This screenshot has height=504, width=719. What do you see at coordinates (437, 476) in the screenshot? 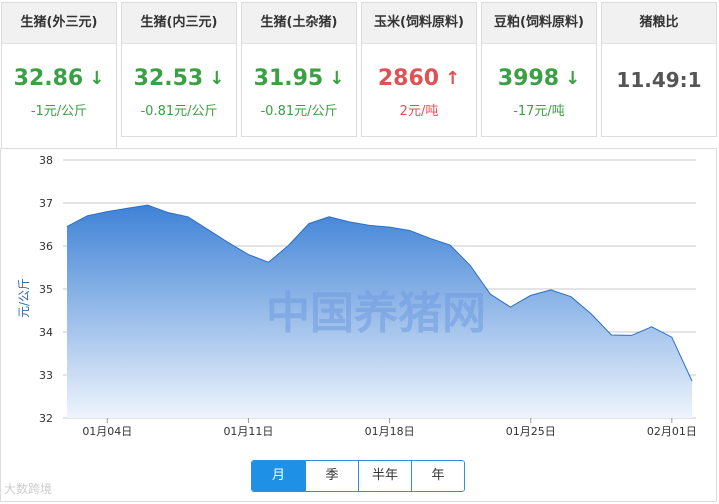
I see `period-button-year: 年` at bounding box center [437, 476].